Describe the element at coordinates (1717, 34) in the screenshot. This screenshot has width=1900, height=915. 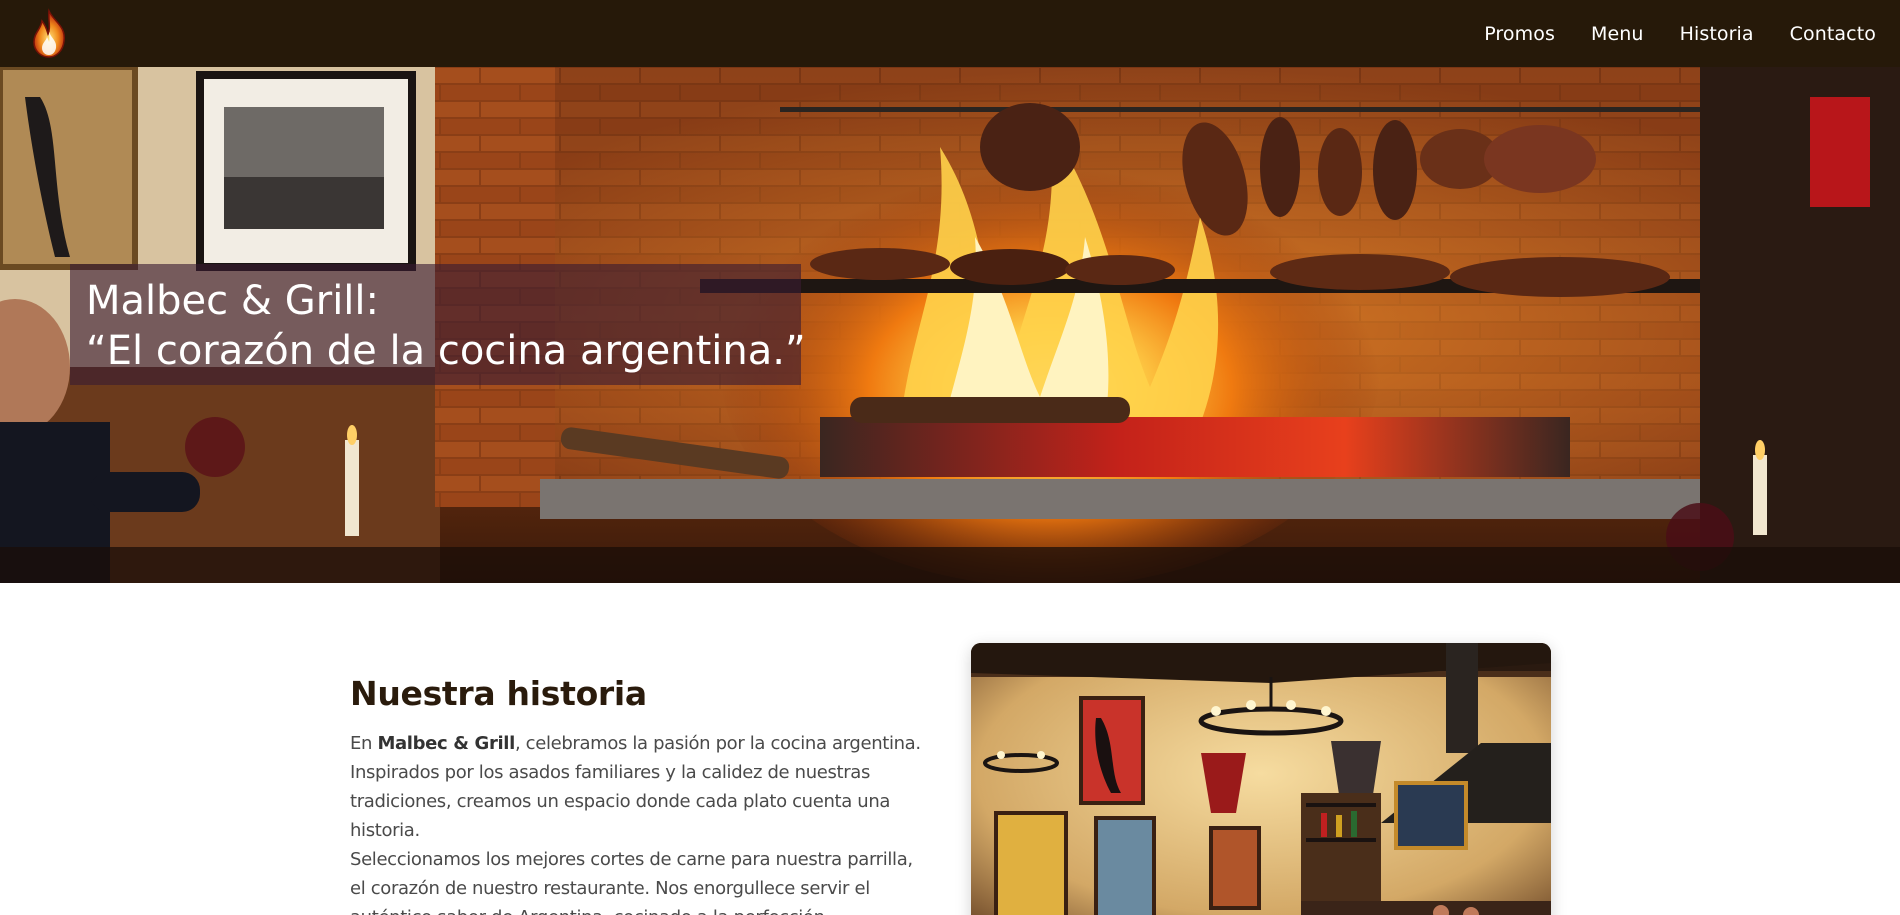
I see `nav-link-historia: Historia` at that location.